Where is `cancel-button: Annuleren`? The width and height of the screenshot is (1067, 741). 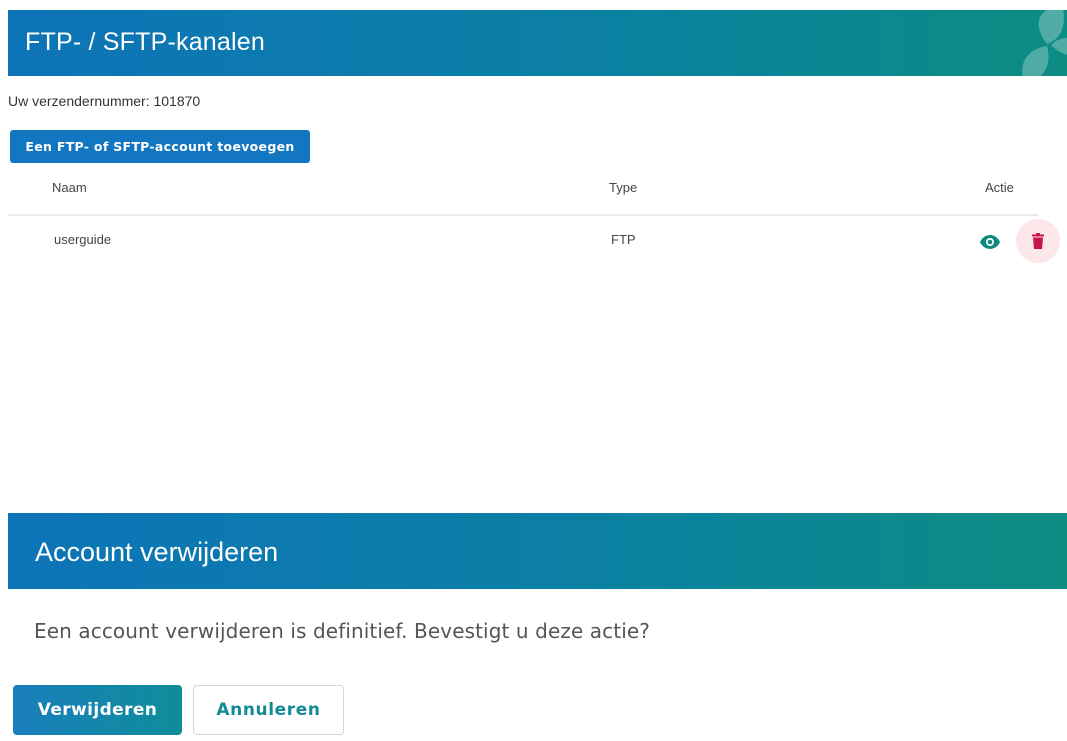
cancel-button: Annuleren is located at coordinates (268, 710).